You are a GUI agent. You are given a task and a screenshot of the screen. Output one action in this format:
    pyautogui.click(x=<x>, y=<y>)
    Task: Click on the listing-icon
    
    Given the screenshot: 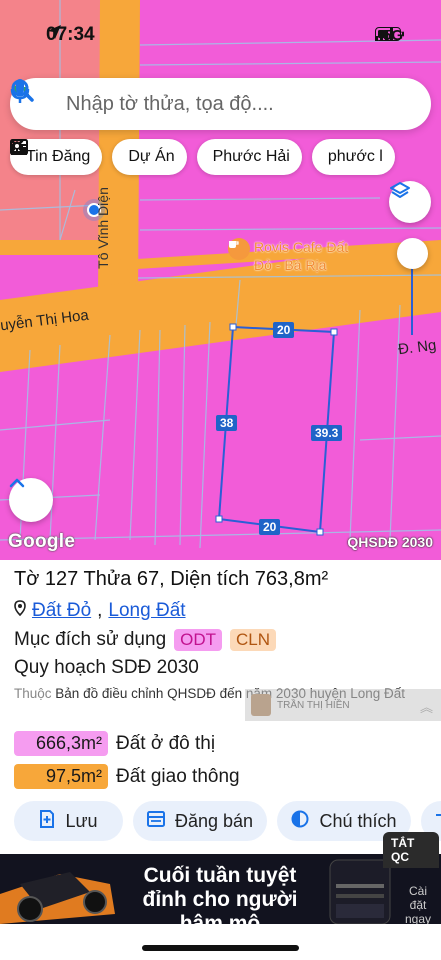 What is the action you would take?
    pyautogui.click(x=155, y=821)
    